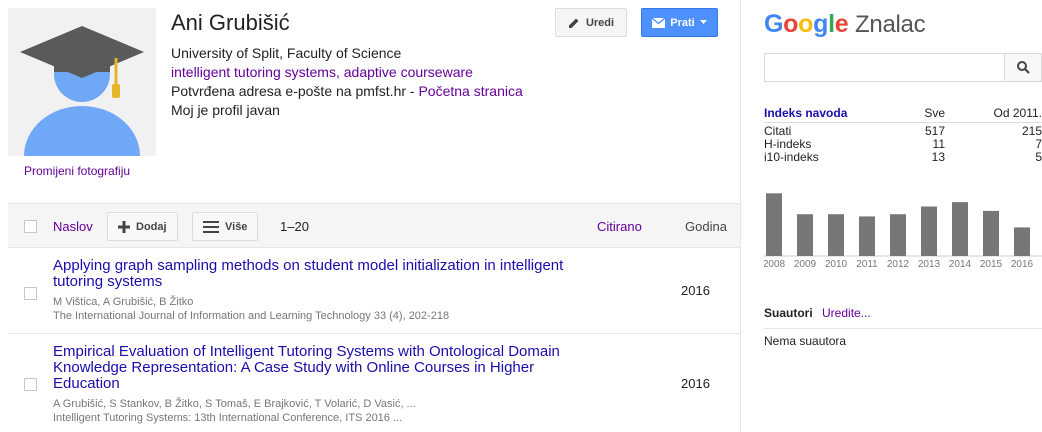 The width and height of the screenshot is (1042, 432). I want to click on no-coauthors-text: Nema suautora, so click(805, 341).